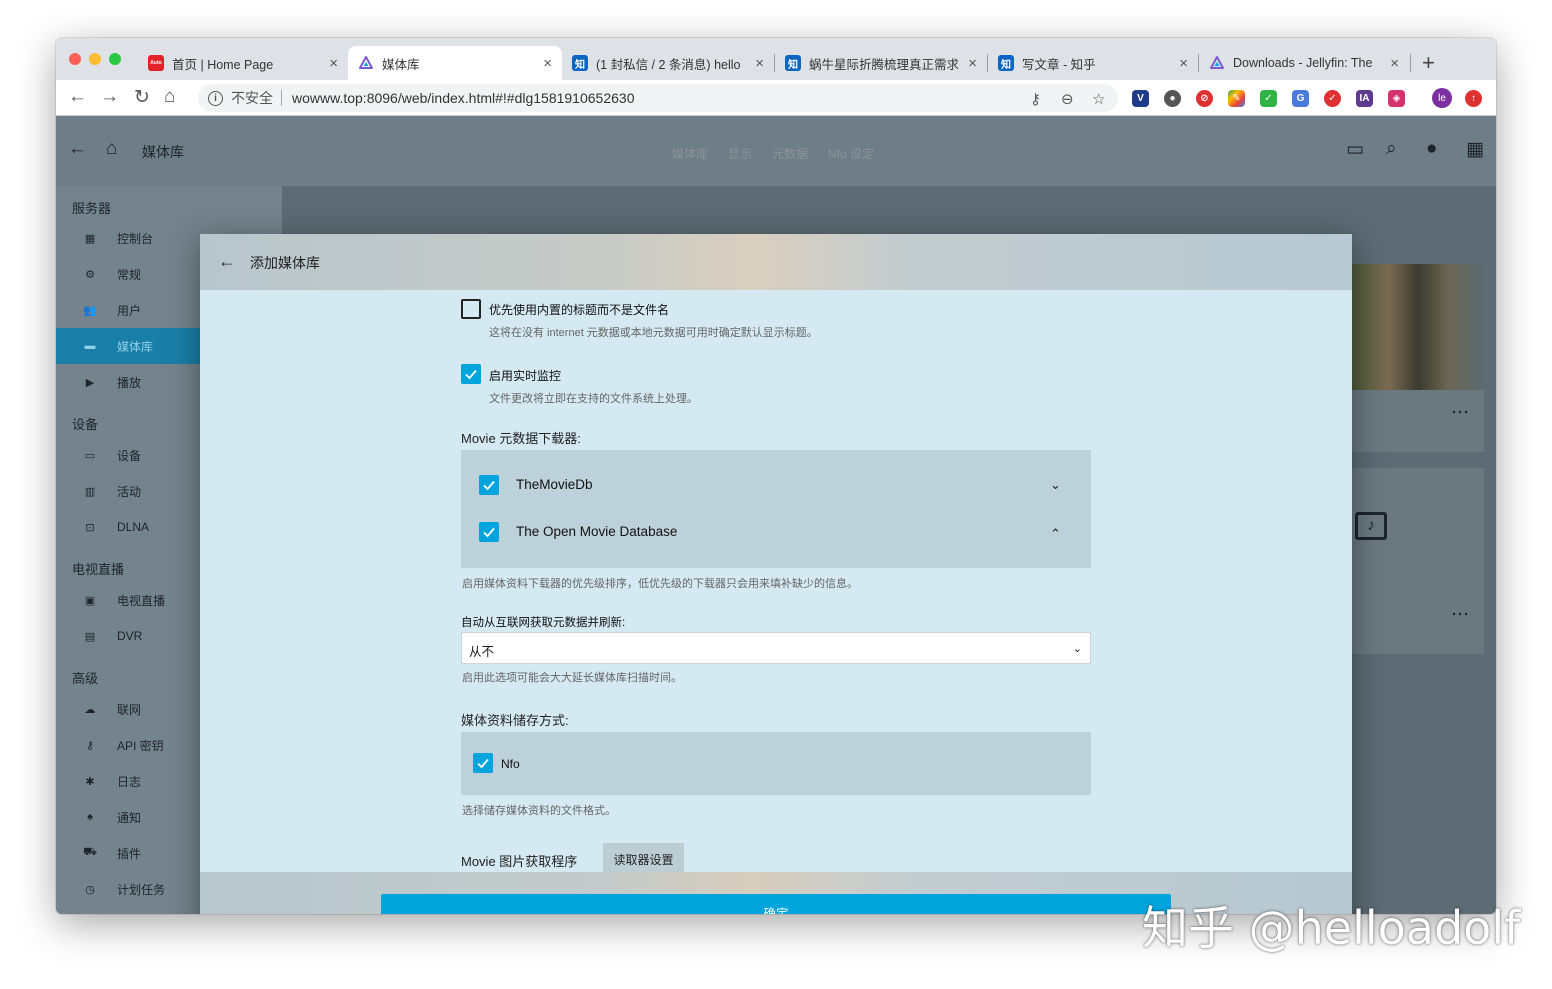  What do you see at coordinates (1300, 98) in the screenshot?
I see `extension-translate-icon: G` at bounding box center [1300, 98].